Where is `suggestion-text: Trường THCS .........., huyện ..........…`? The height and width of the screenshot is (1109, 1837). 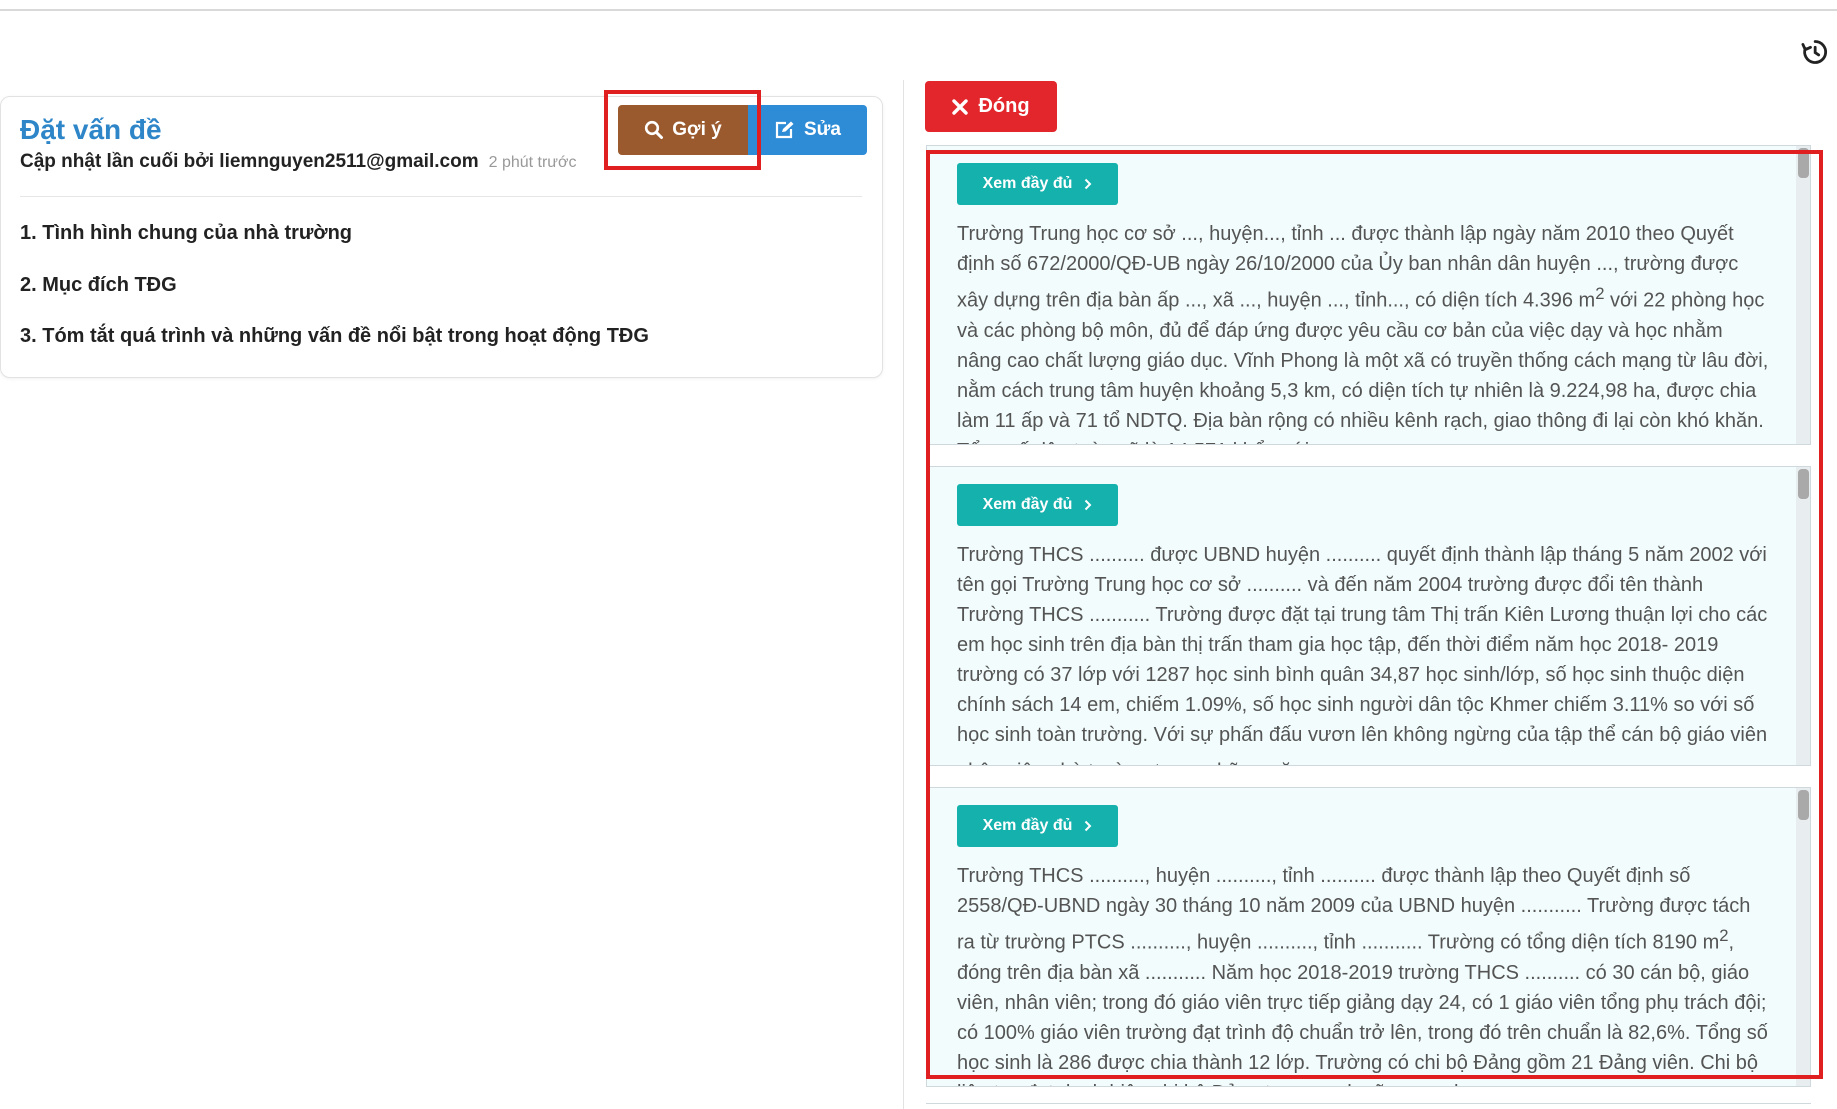 suggestion-text: Trường THCS .........., huyện ..........… is located at coordinates (1362, 975).